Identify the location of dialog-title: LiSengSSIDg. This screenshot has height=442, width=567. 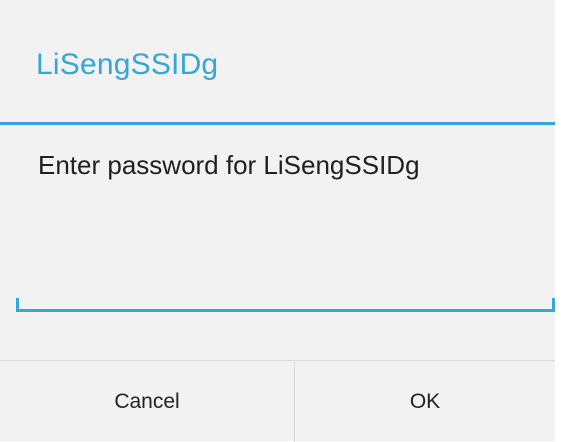
(127, 64).